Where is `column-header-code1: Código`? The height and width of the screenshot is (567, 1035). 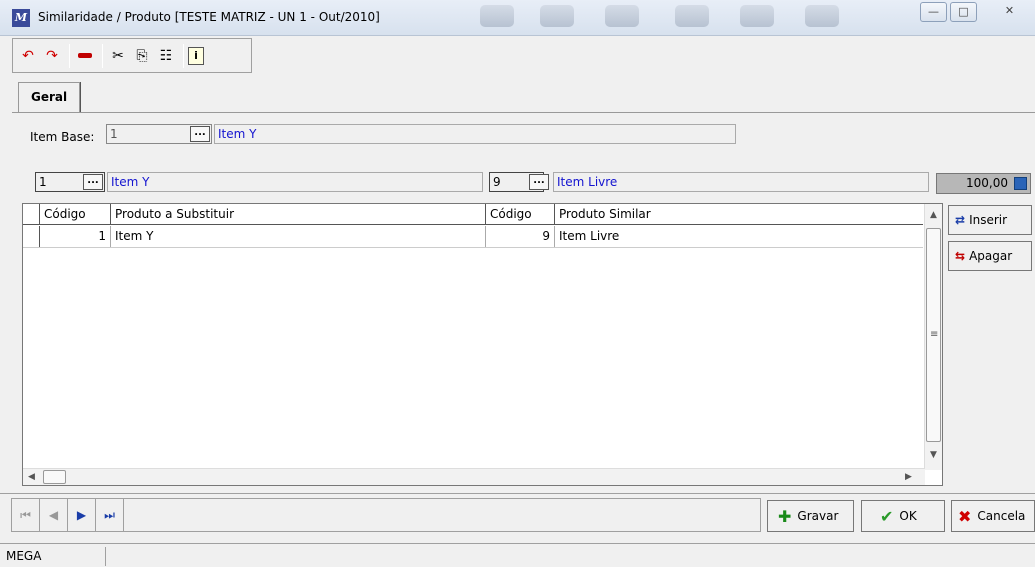 column-header-code1: Código is located at coordinates (75, 214).